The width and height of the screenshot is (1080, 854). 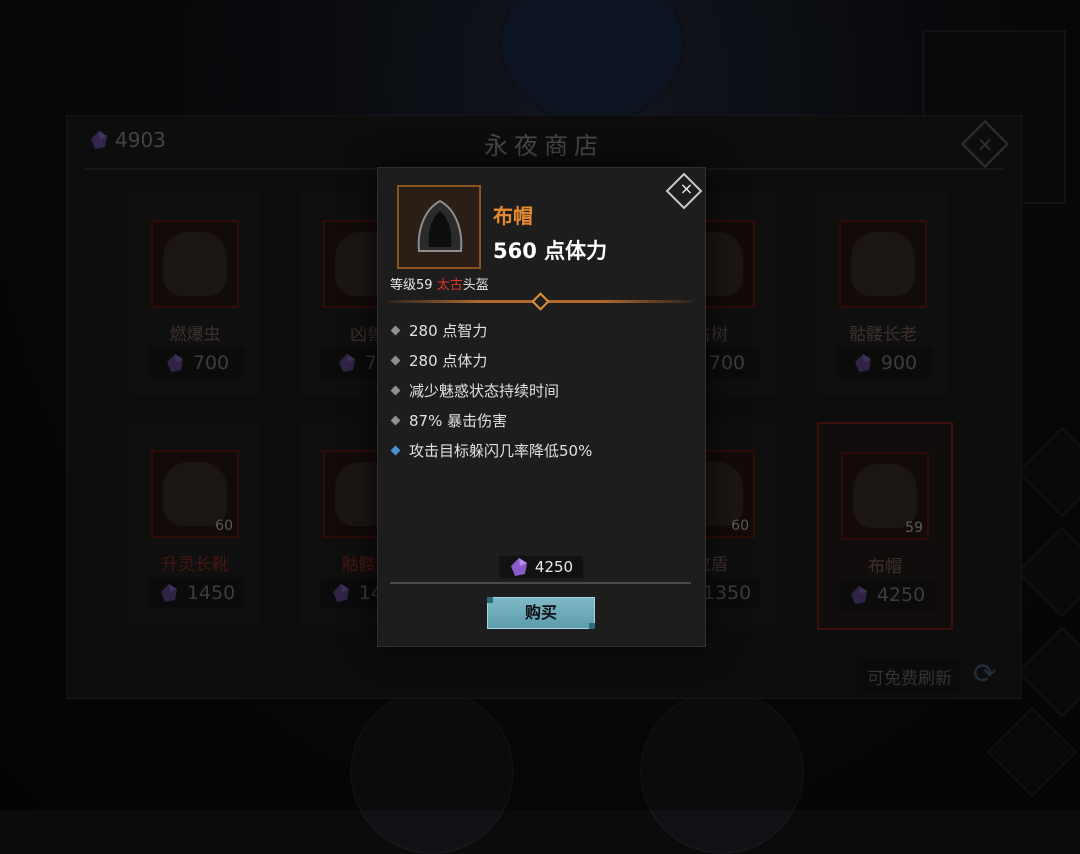 I want to click on legendary-bullet-icon, so click(x=395, y=450).